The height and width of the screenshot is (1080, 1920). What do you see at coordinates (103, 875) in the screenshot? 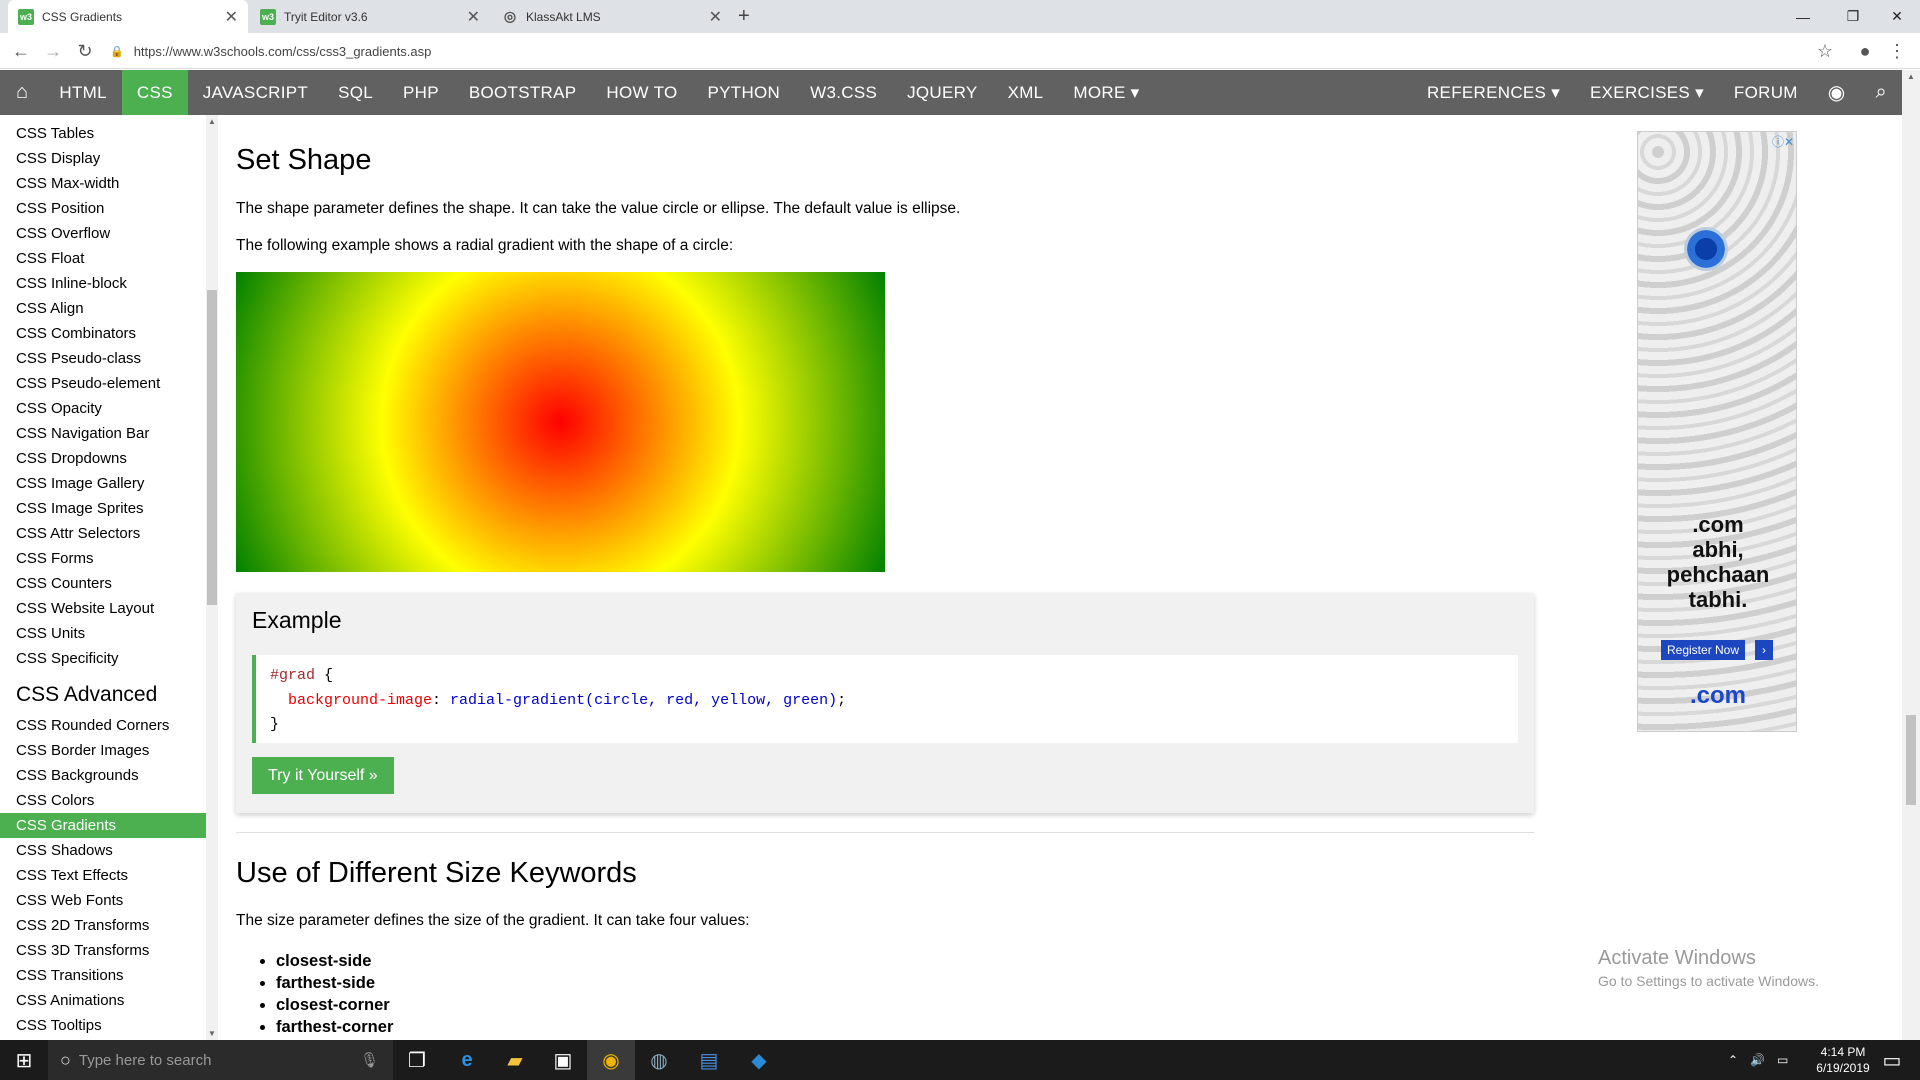
I see `sidebar-item-css-text-effects: CSS Text Effects` at bounding box center [103, 875].